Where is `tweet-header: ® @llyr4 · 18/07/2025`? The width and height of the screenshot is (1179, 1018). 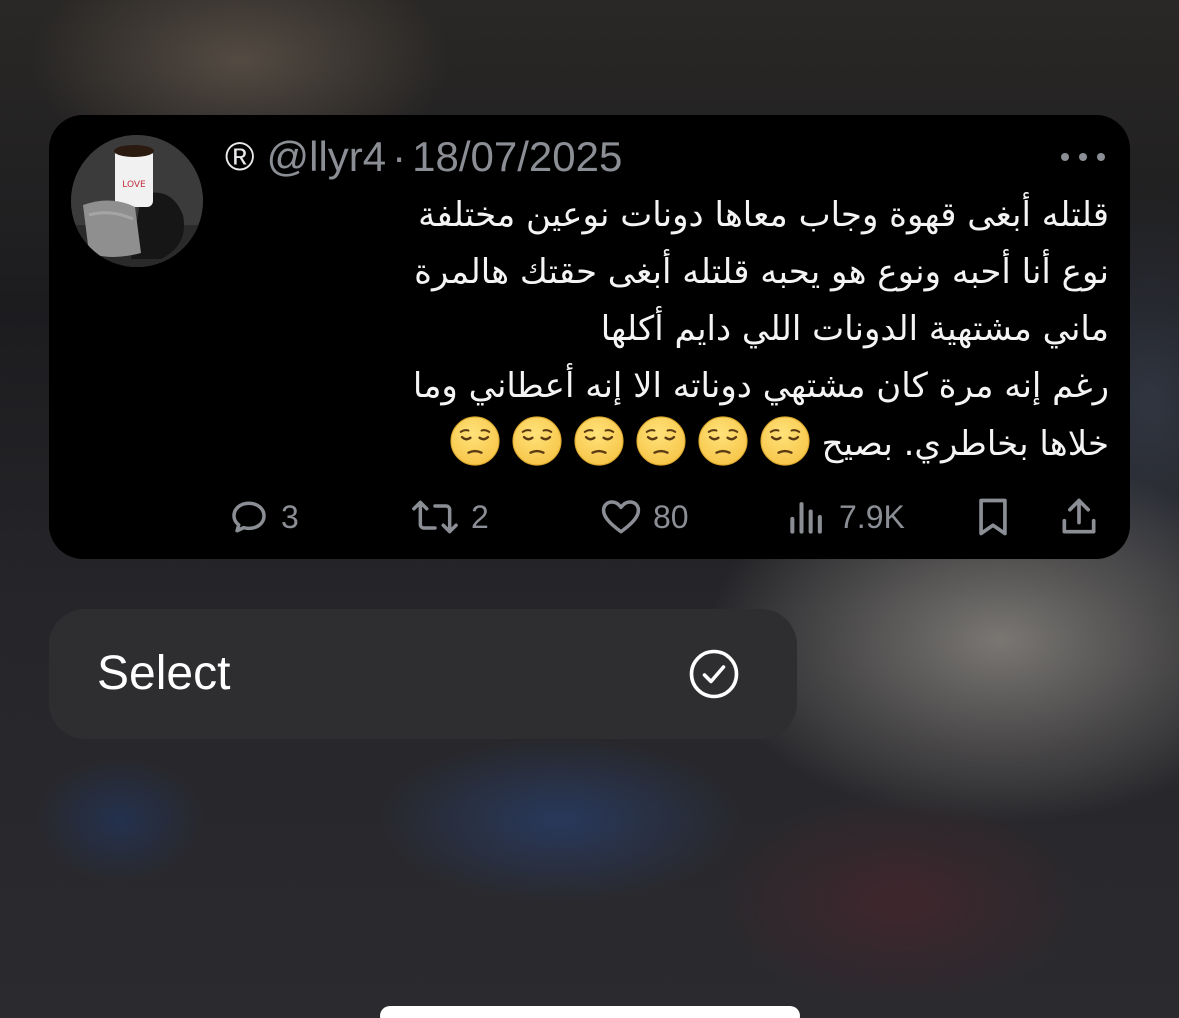 tweet-header: ® @llyr4 · 18/07/2025 is located at coordinates (423, 157).